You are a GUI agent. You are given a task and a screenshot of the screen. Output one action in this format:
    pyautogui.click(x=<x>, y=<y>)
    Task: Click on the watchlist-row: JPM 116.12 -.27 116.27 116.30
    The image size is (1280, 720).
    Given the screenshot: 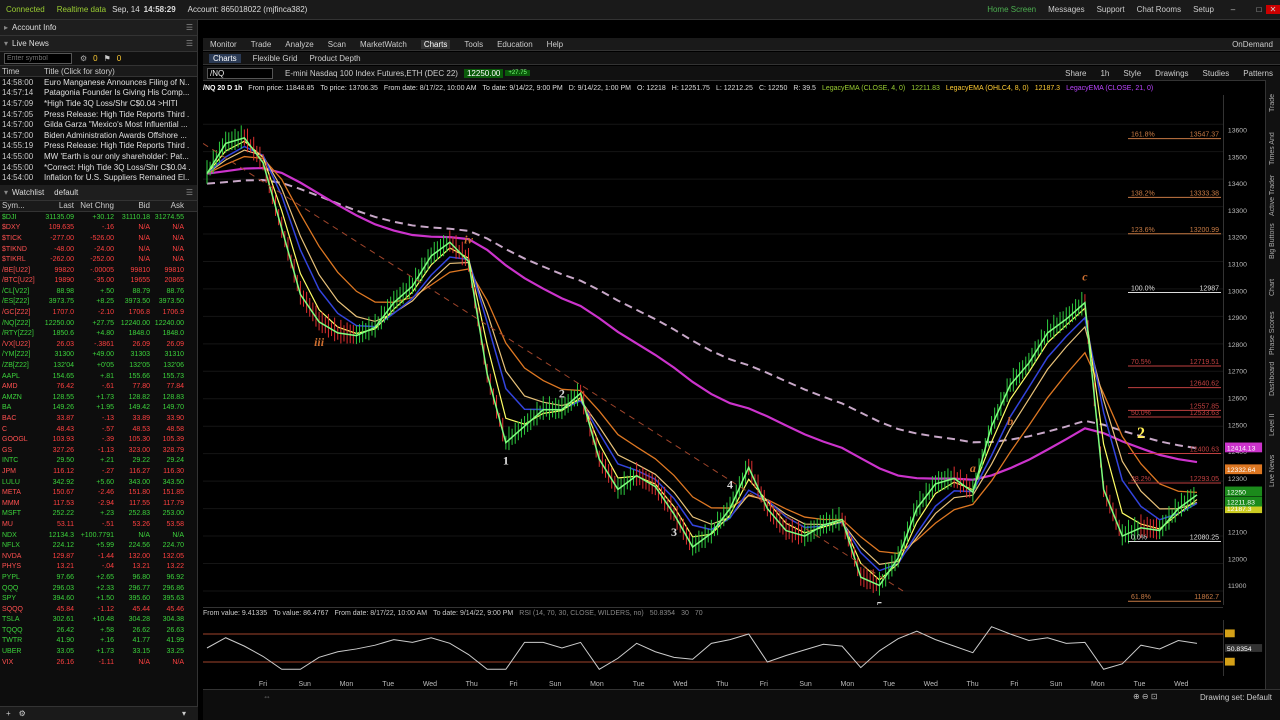 What is the action you would take?
    pyautogui.click(x=98, y=471)
    